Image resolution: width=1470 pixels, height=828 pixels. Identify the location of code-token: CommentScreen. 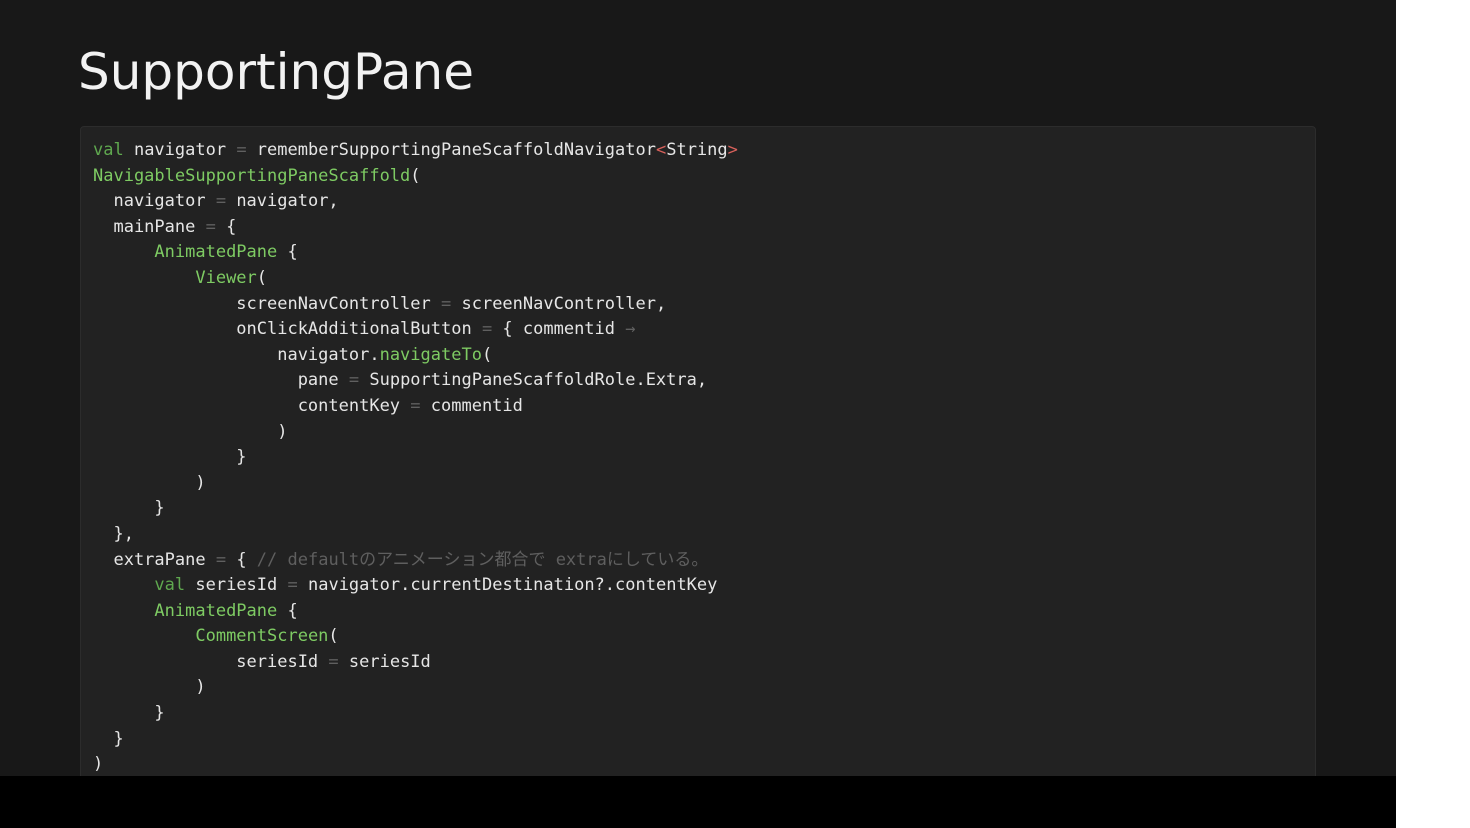
(262, 636).